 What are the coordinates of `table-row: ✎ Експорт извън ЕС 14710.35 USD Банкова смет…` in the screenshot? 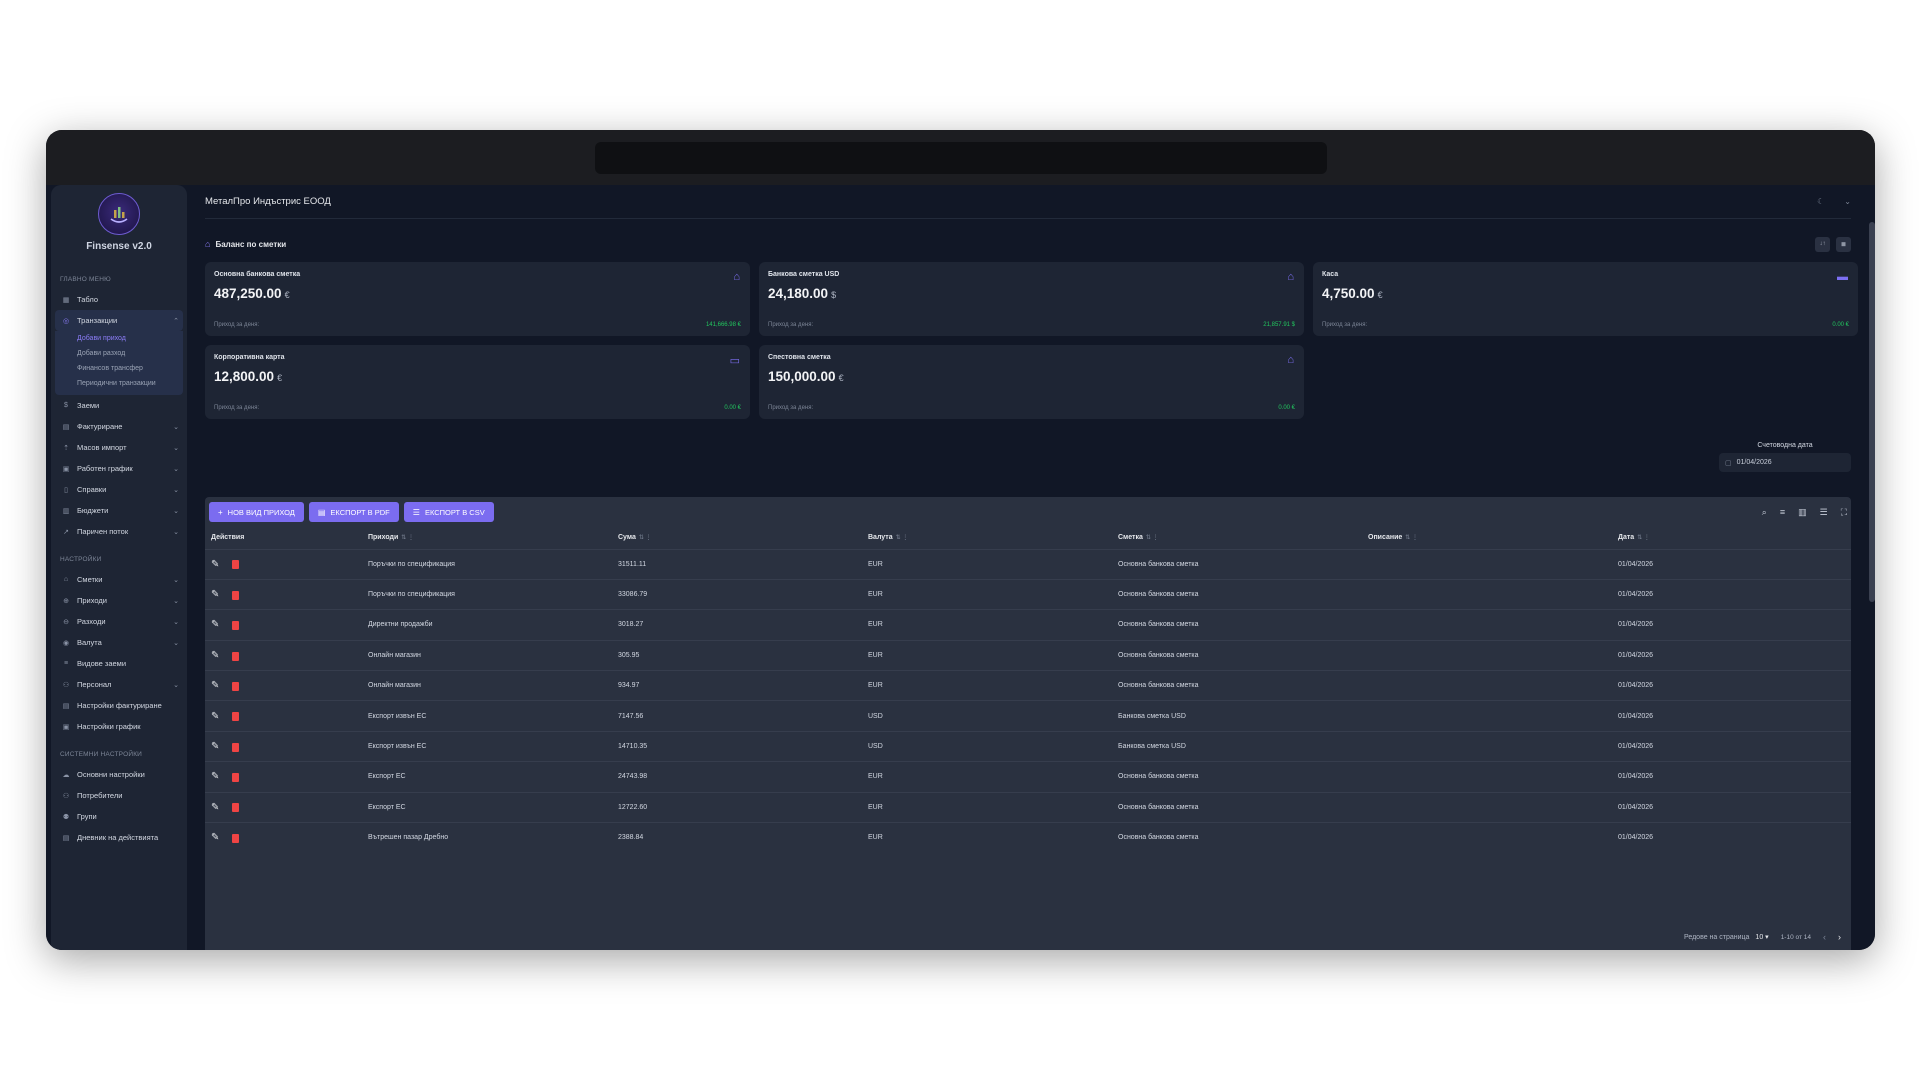 It's located at (1028, 746).